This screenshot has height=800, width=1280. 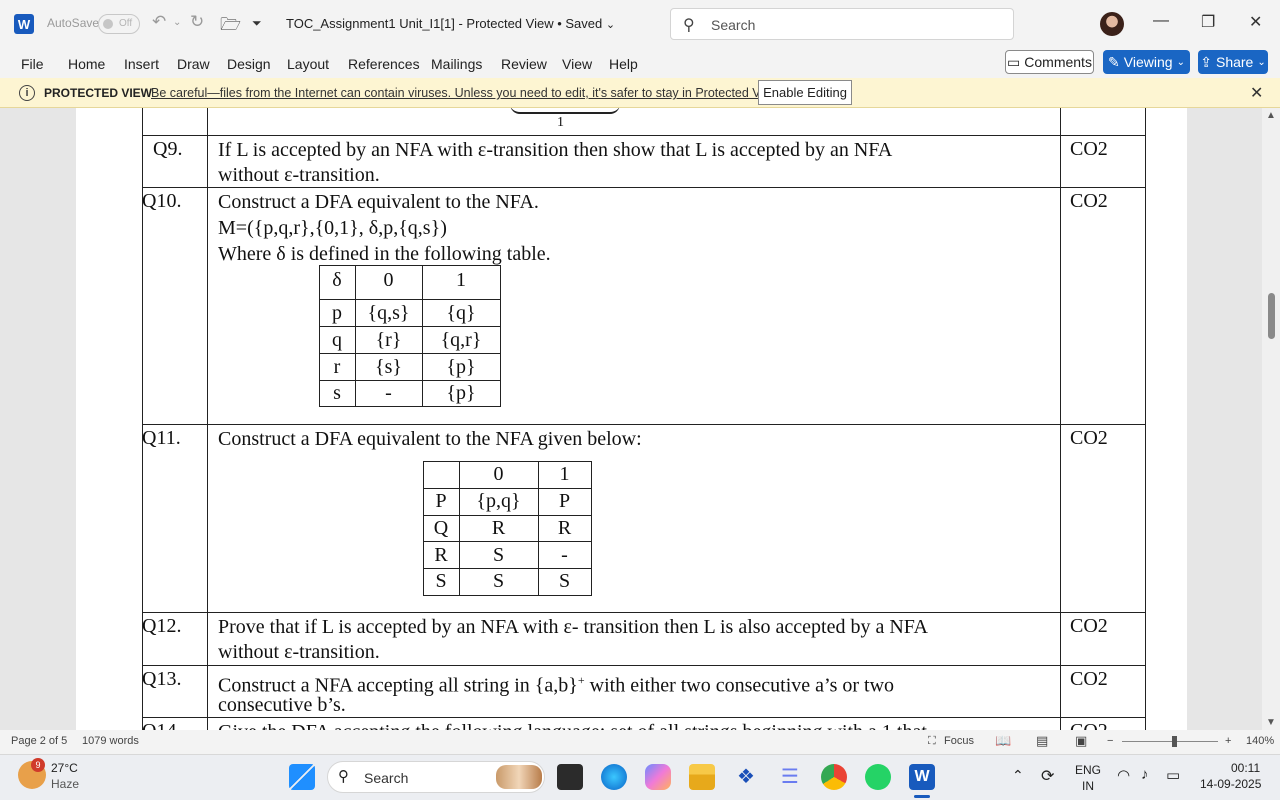 What do you see at coordinates (1146, 62) in the screenshot?
I see `viewing-mode-button: ✎ Viewing ⌄` at bounding box center [1146, 62].